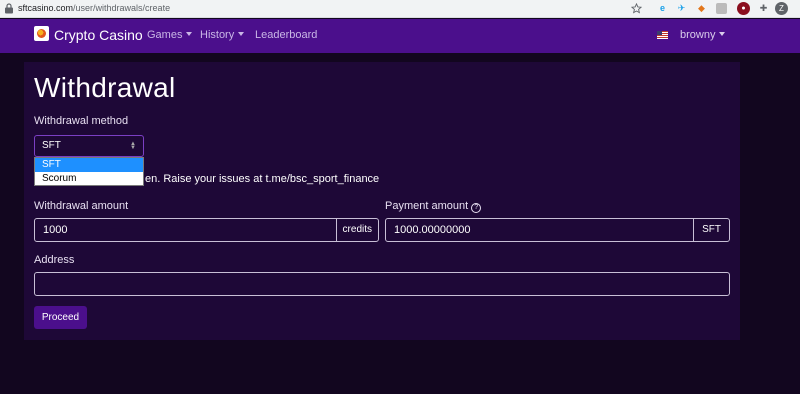  I want to click on brand-logo, so click(41, 33).